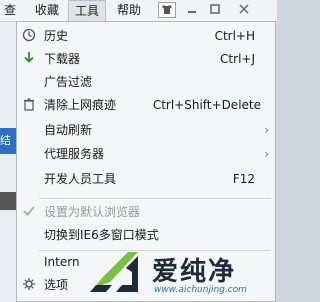 The height and width of the screenshot is (302, 320). What do you see at coordinates (74, 154) in the screenshot?
I see `menu-item-label: 代理服务器` at bounding box center [74, 154].